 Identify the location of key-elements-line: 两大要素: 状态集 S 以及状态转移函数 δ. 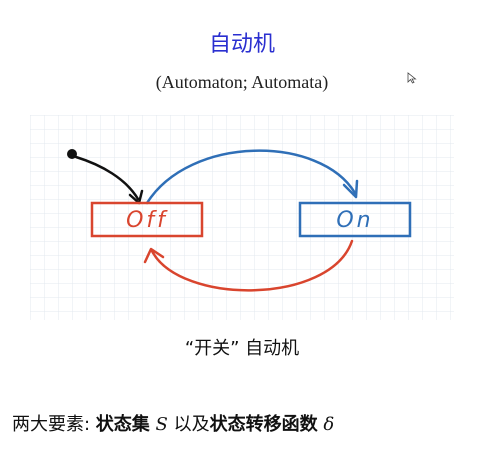
(247, 423).